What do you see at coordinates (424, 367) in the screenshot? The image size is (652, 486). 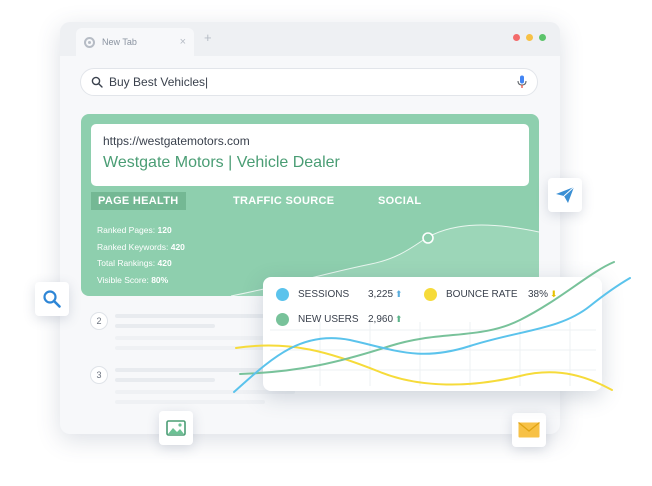 I see `bounce-rate-line` at bounding box center [424, 367].